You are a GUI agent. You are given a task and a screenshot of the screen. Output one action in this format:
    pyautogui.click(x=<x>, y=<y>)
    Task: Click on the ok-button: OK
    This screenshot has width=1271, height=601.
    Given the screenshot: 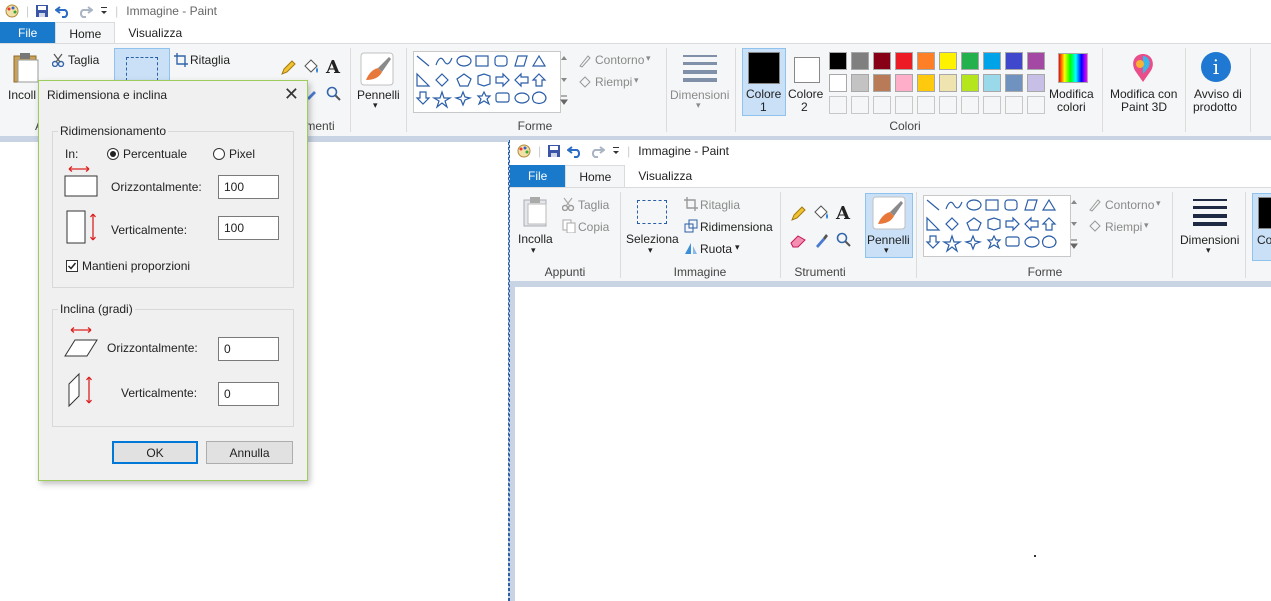 What is the action you would take?
    pyautogui.click(x=155, y=452)
    